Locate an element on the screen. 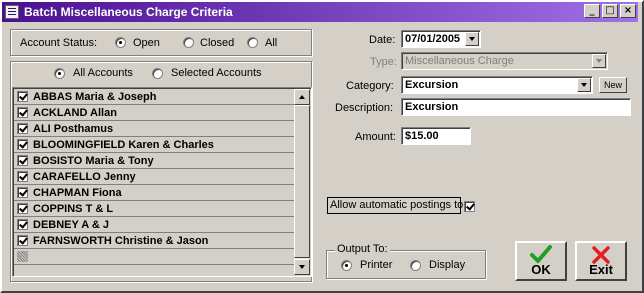 This screenshot has width=644, height=293. window-title: Batch Miscellaneous Charge Criteria is located at coordinates (128, 12).